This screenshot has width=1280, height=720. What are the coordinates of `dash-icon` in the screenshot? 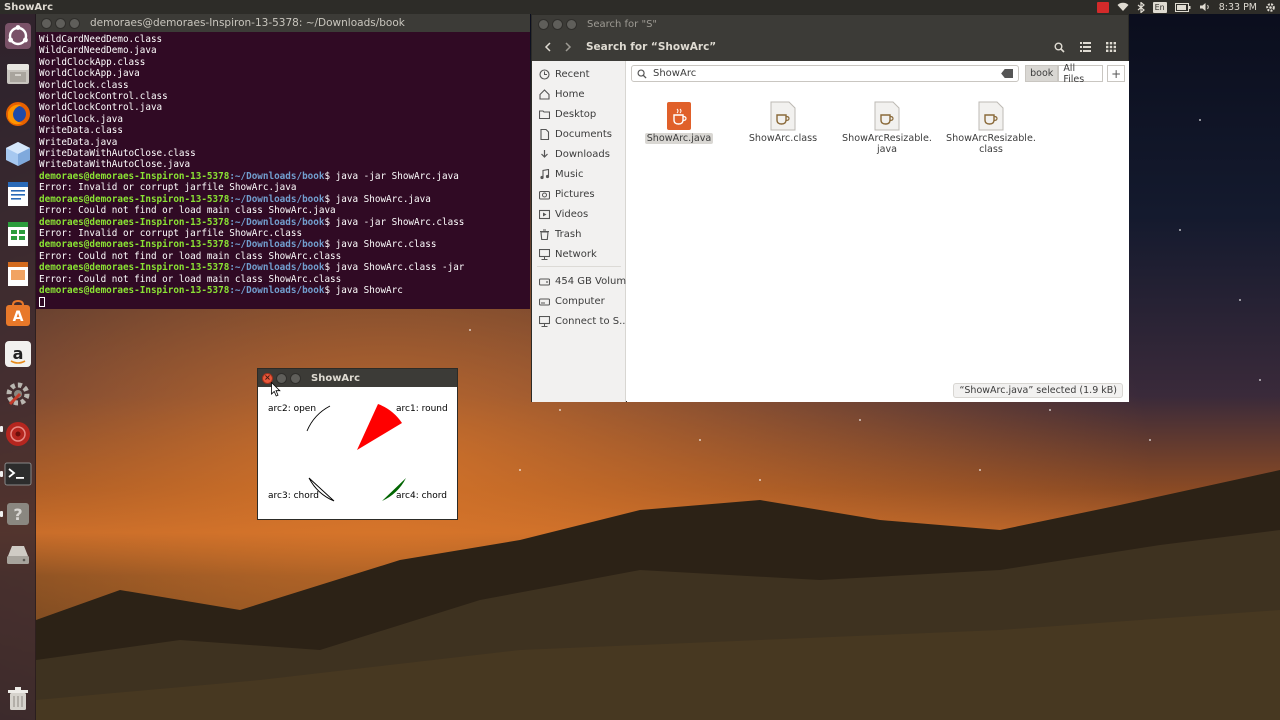 It's located at (18, 36).